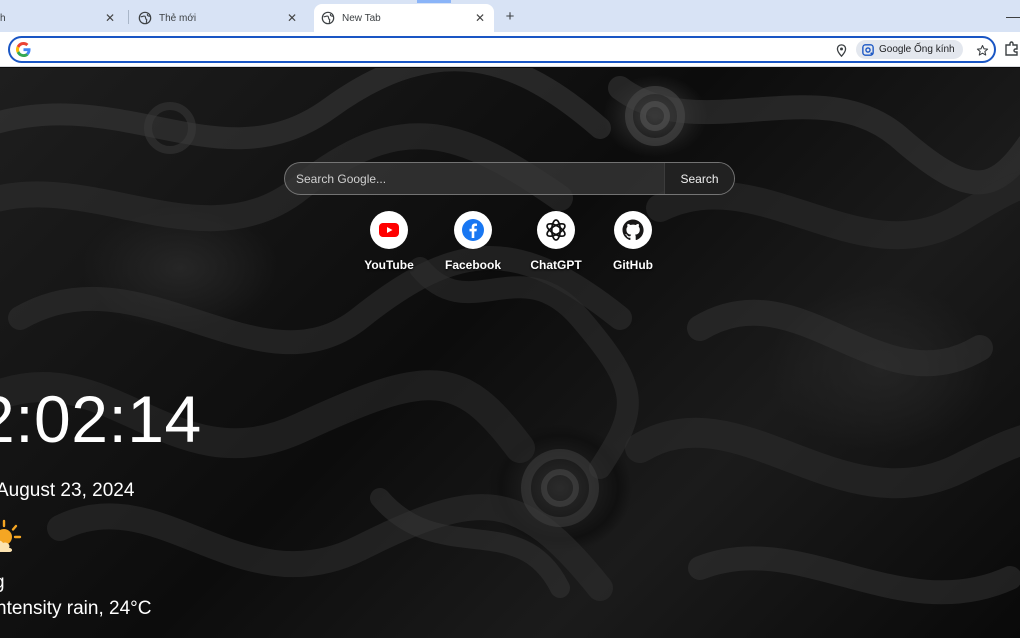  I want to click on shortcut-chatgpt: ChatGPT, so click(556, 241).